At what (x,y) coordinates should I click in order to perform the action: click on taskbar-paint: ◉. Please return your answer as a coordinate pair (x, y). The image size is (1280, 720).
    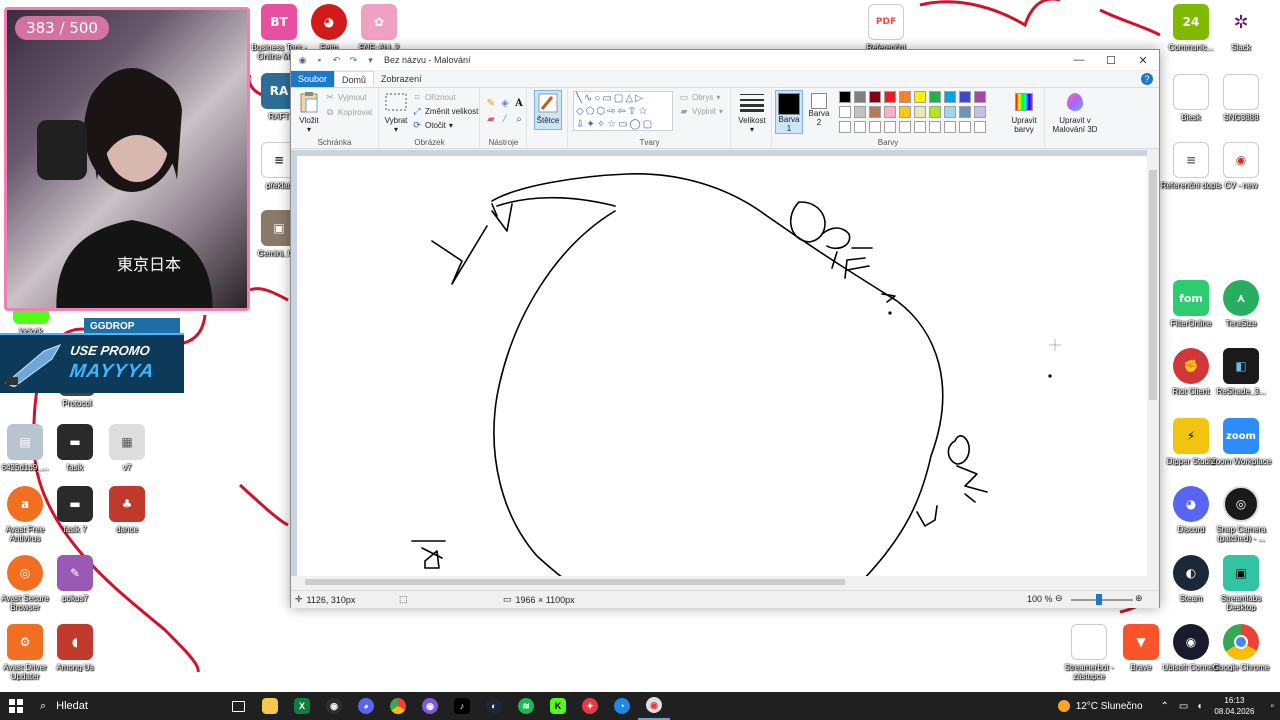
    Looking at the image, I should click on (654, 706).